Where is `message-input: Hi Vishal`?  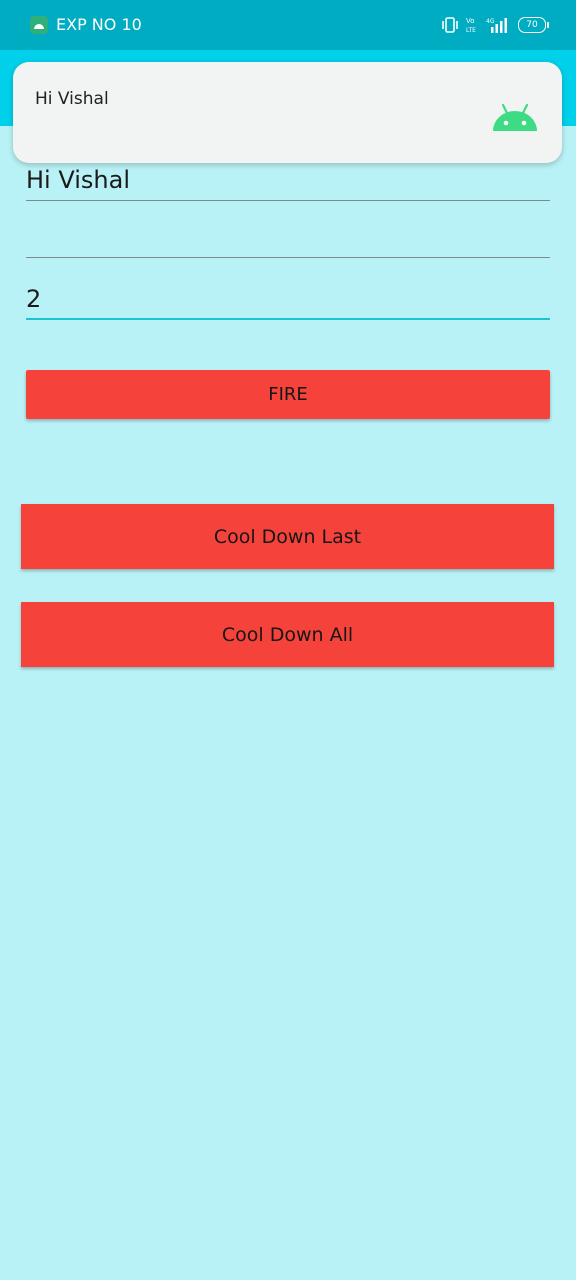
message-input: Hi Vishal is located at coordinates (288, 180).